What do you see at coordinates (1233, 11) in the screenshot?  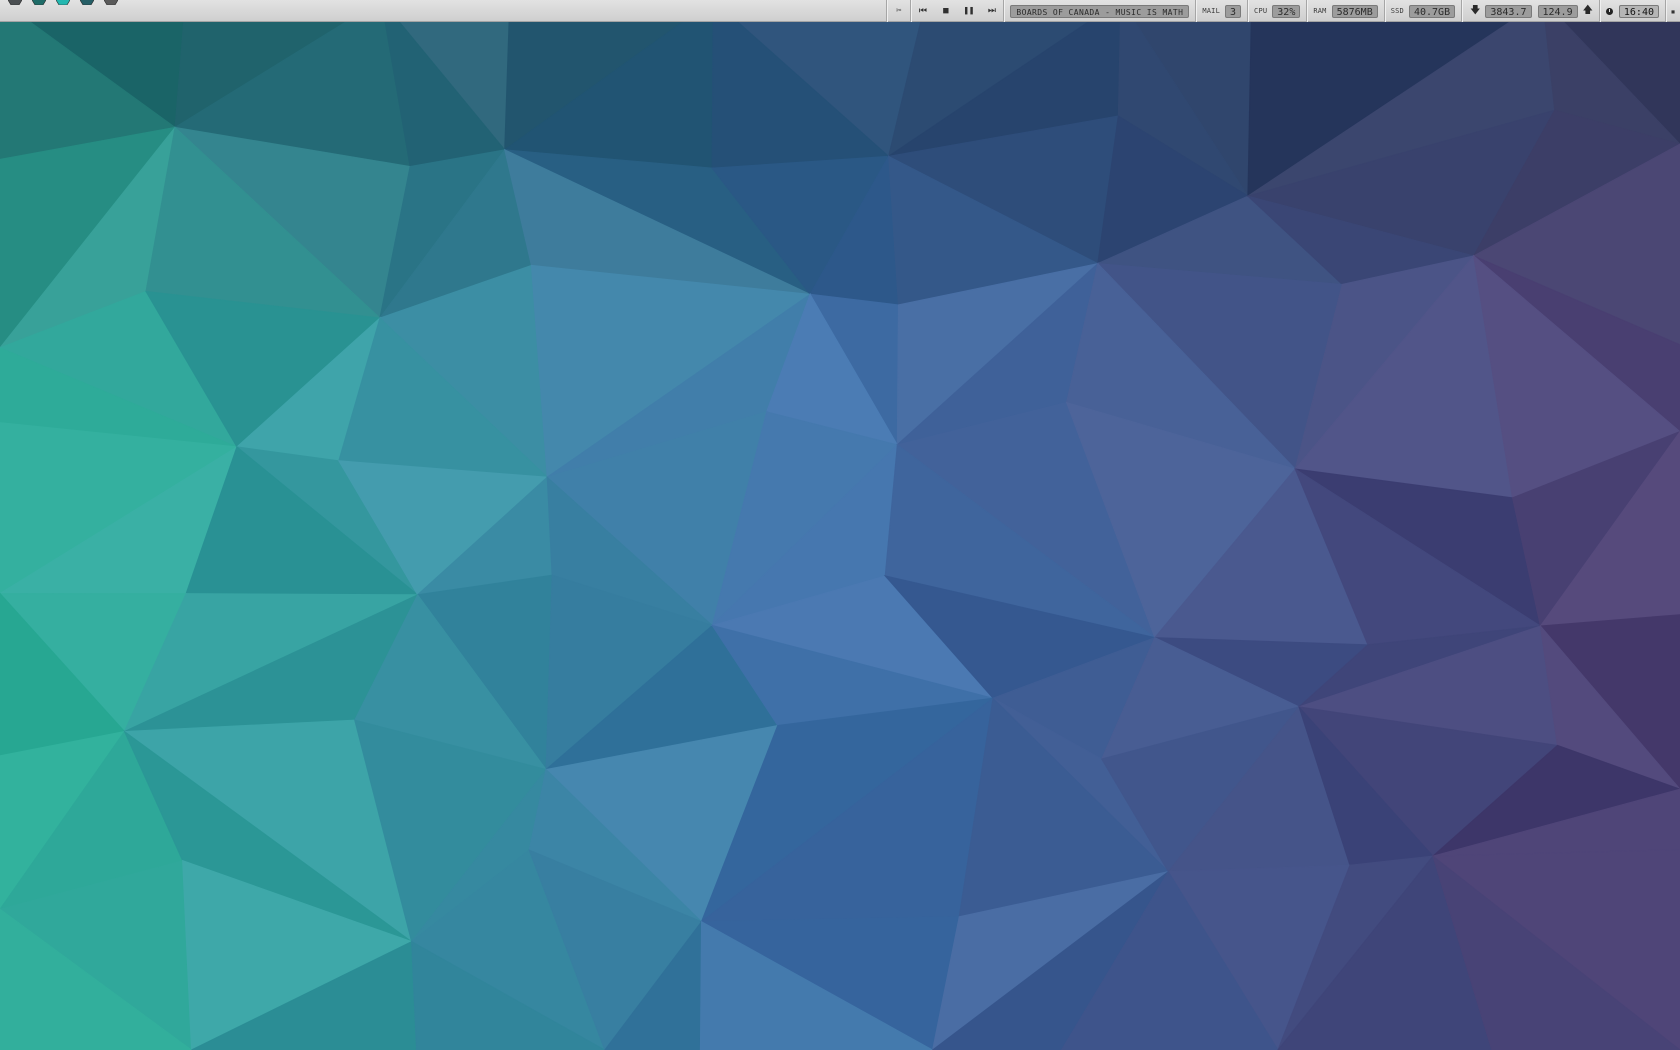 I see `mail-count: 3` at bounding box center [1233, 11].